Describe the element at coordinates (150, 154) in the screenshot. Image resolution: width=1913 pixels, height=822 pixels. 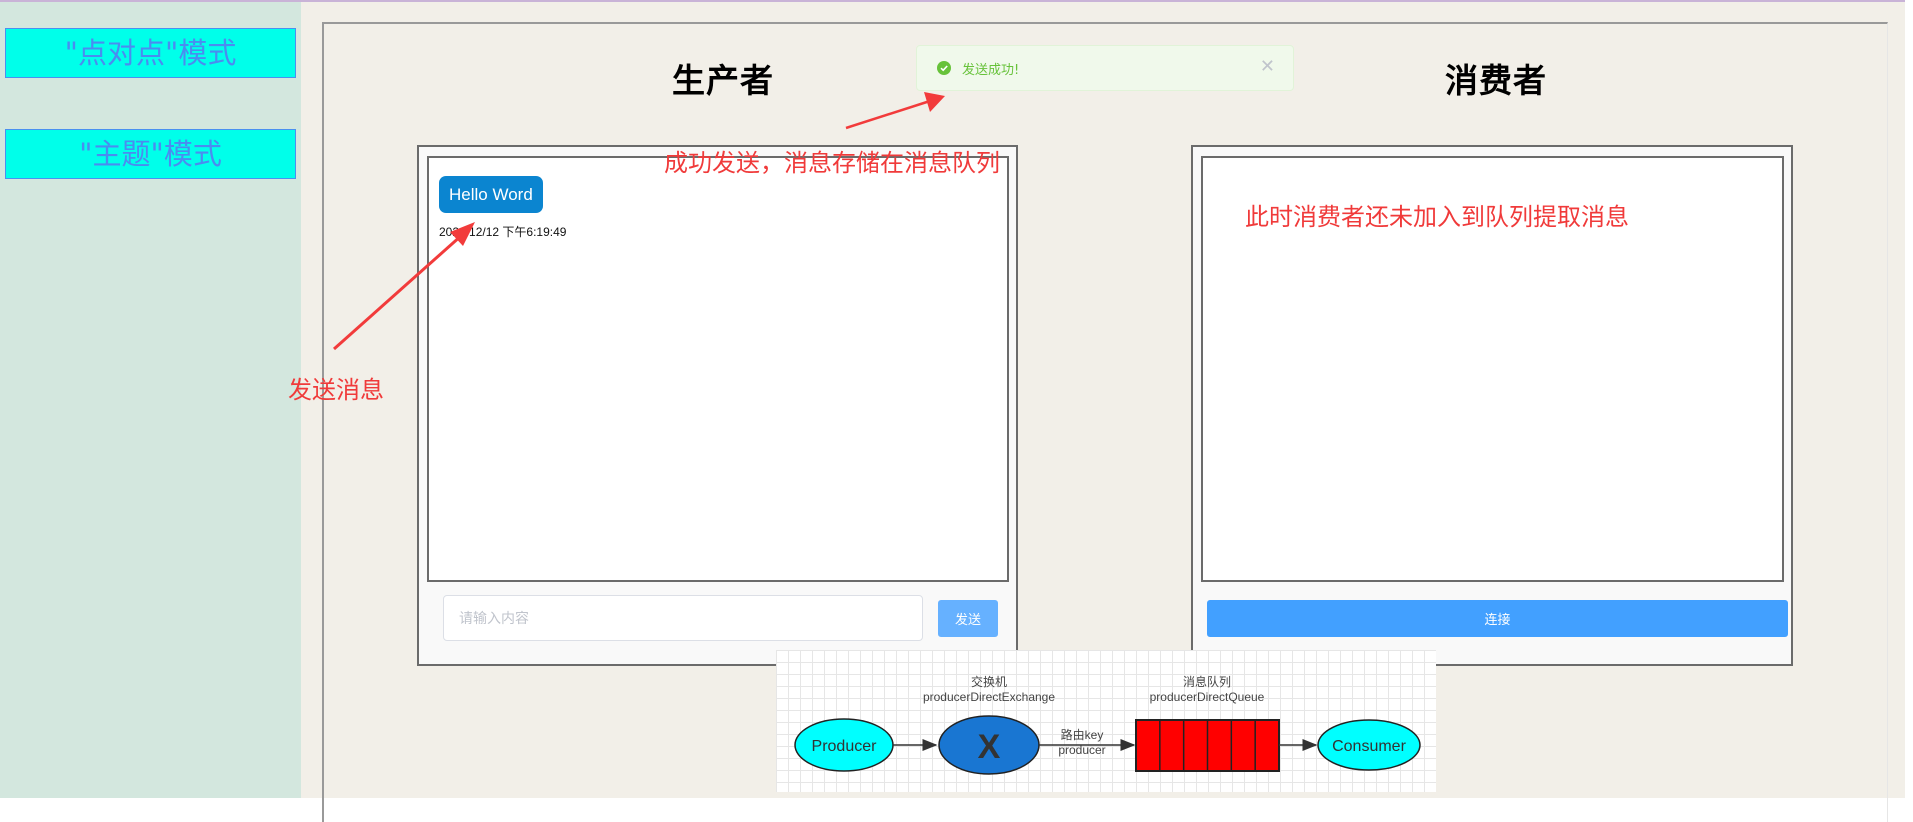
I see `mode-topic-button: "主题"模式` at that location.